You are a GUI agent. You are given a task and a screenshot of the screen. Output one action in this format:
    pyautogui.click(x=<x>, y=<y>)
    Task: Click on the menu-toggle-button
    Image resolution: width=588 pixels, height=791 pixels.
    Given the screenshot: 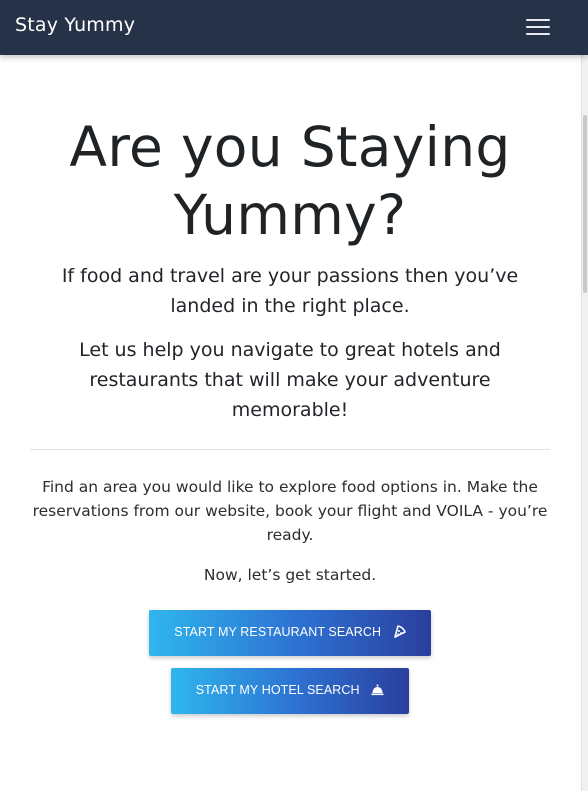 What is the action you would take?
    pyautogui.click(x=538, y=27)
    